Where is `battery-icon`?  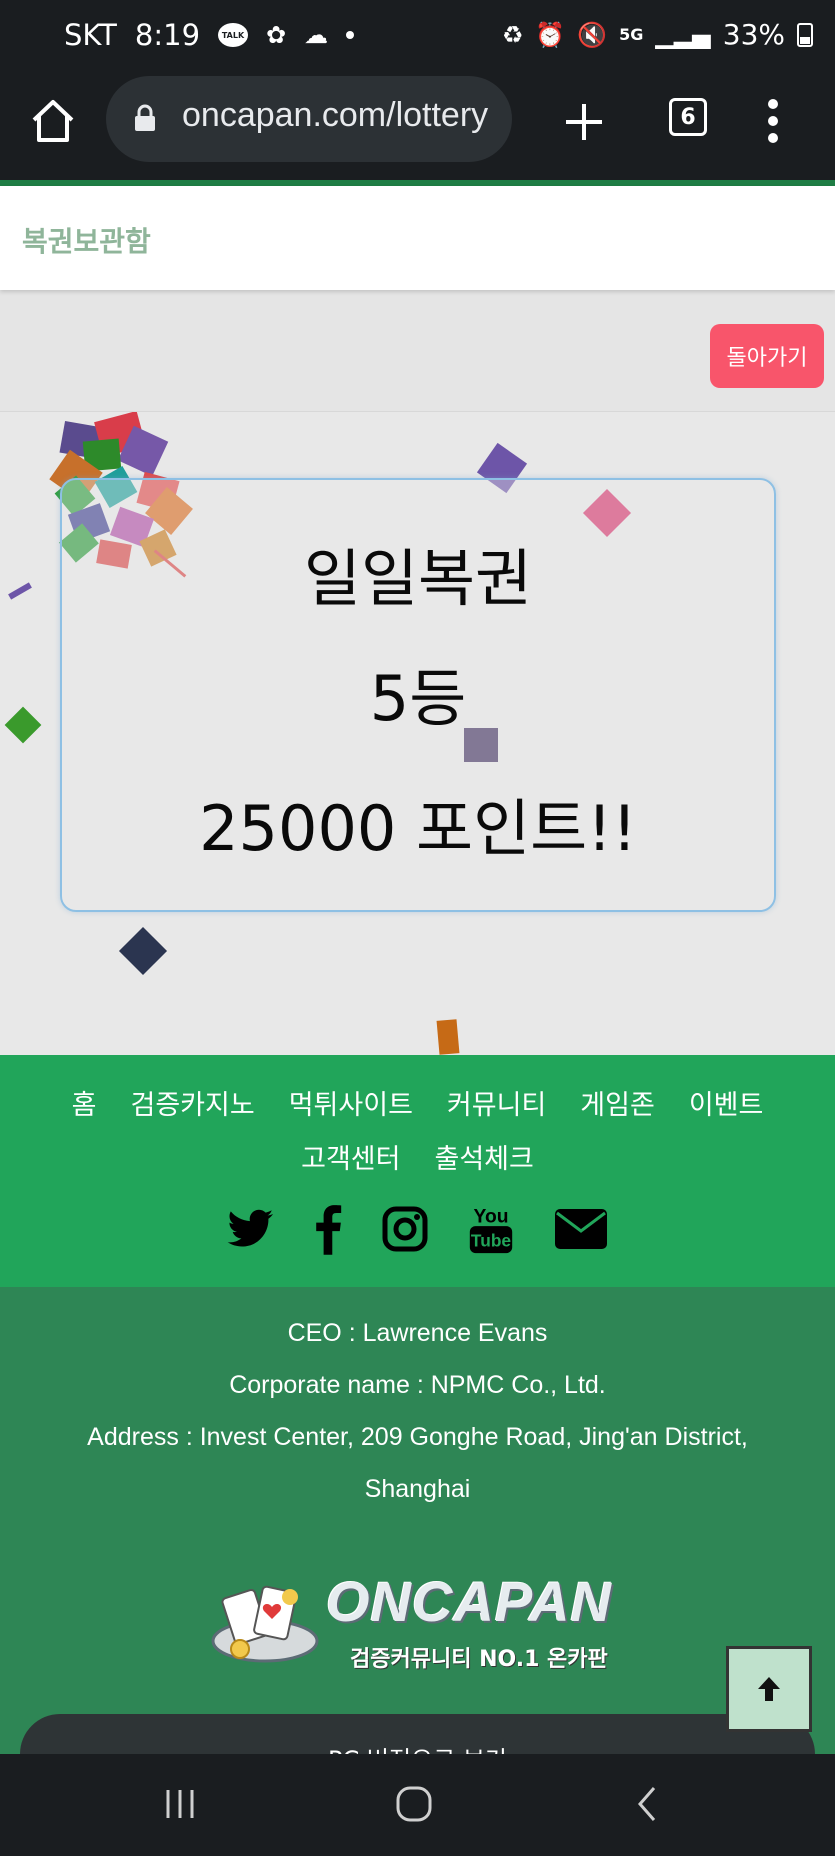 battery-icon is located at coordinates (805, 34).